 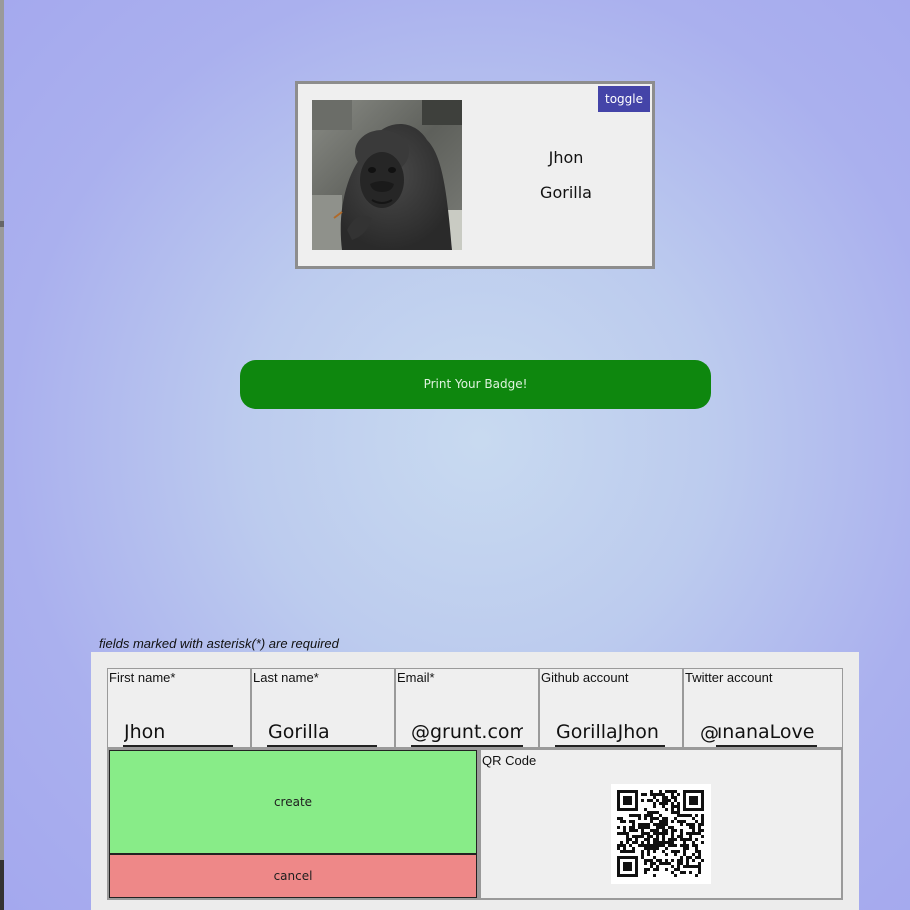 What do you see at coordinates (475, 384) in the screenshot?
I see `print-badge-button: Print Your Badge!` at bounding box center [475, 384].